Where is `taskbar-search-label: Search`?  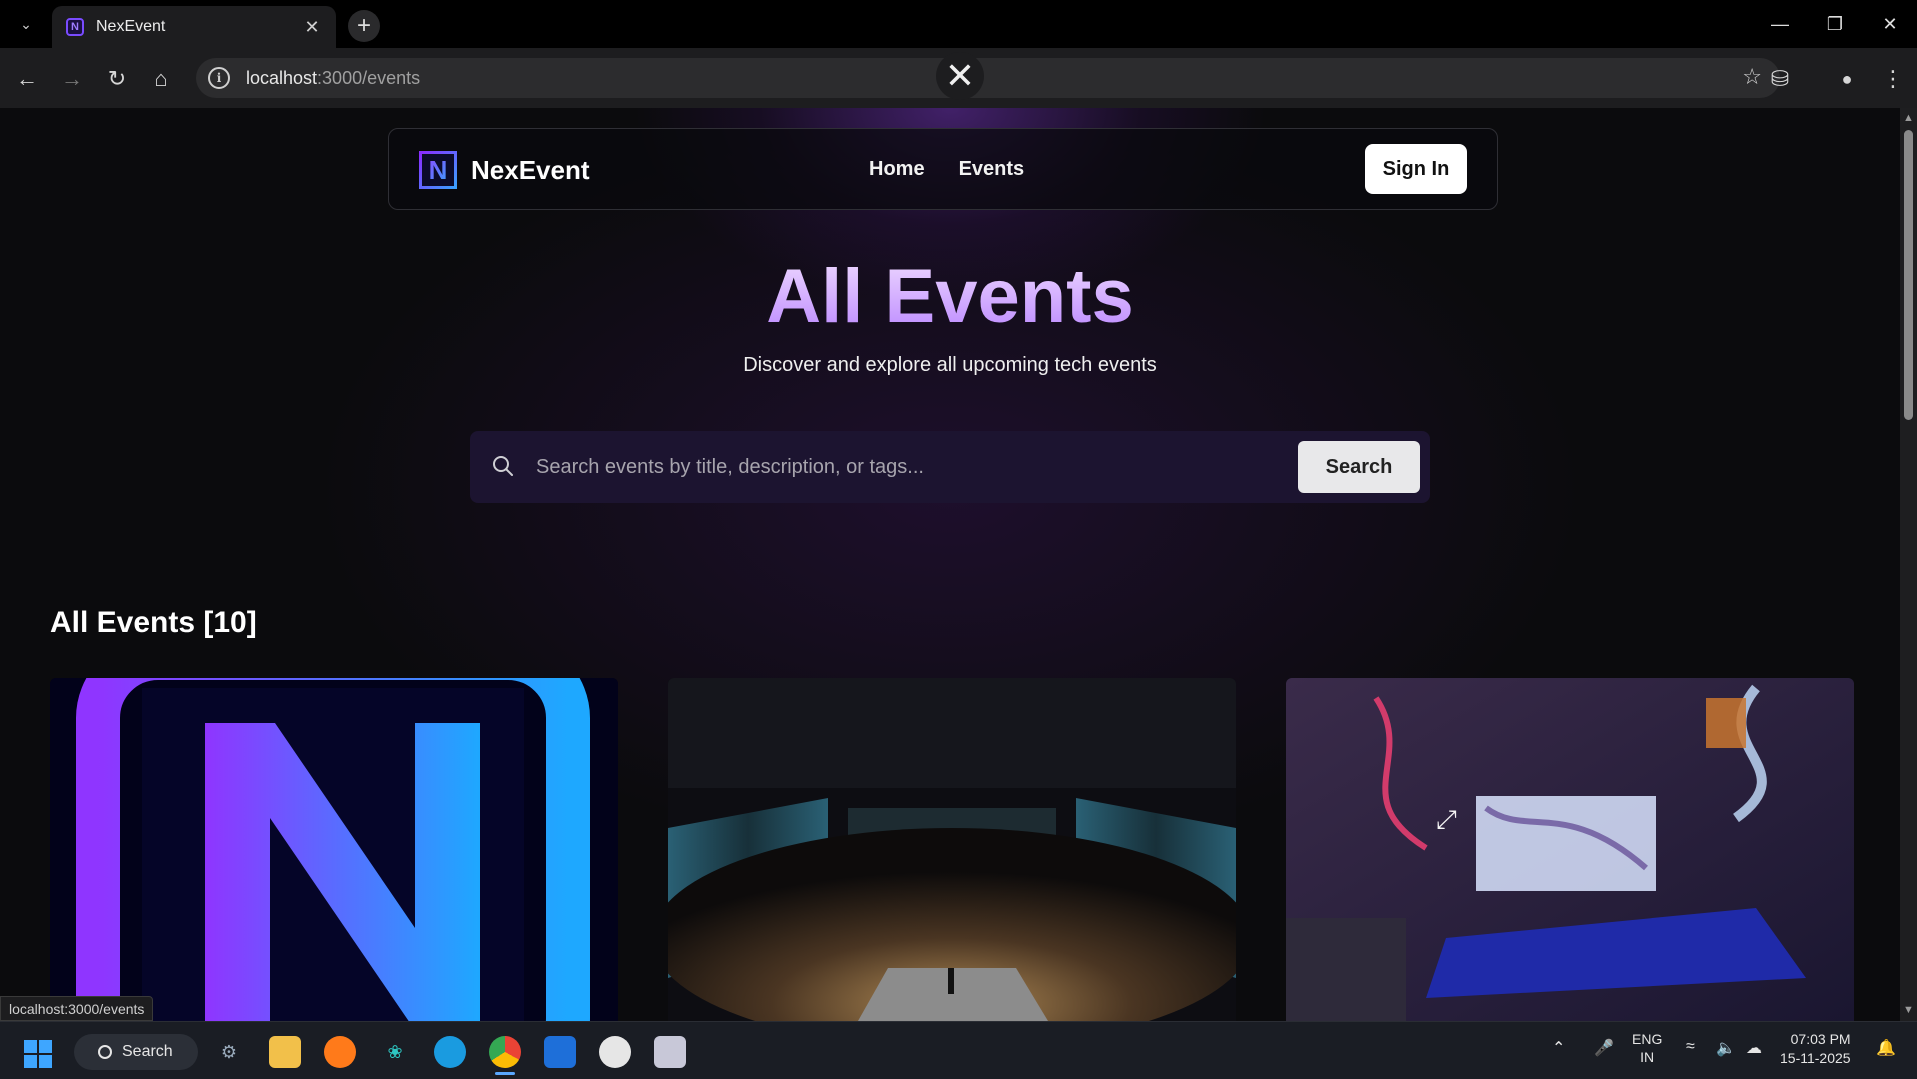
taskbar-search-label: Search is located at coordinates (147, 1051).